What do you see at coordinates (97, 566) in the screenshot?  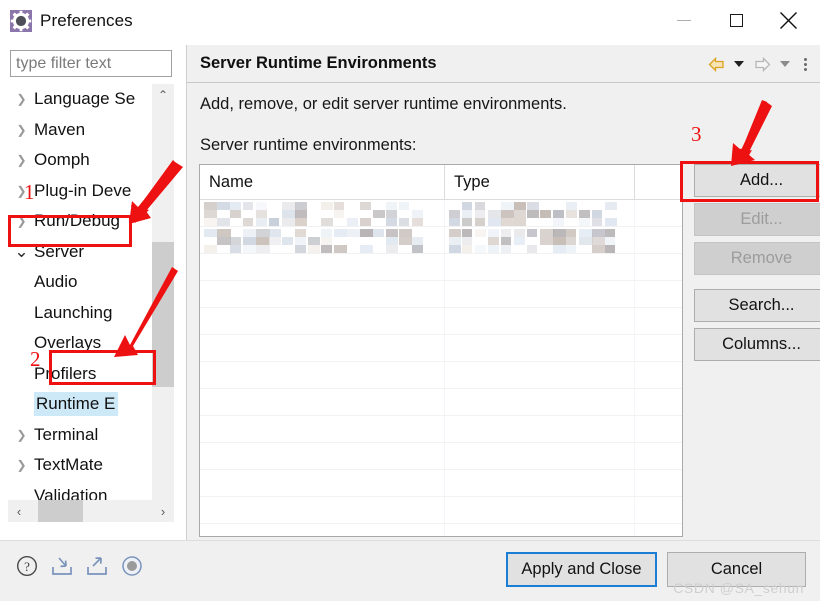 I see `export-icon` at bounding box center [97, 566].